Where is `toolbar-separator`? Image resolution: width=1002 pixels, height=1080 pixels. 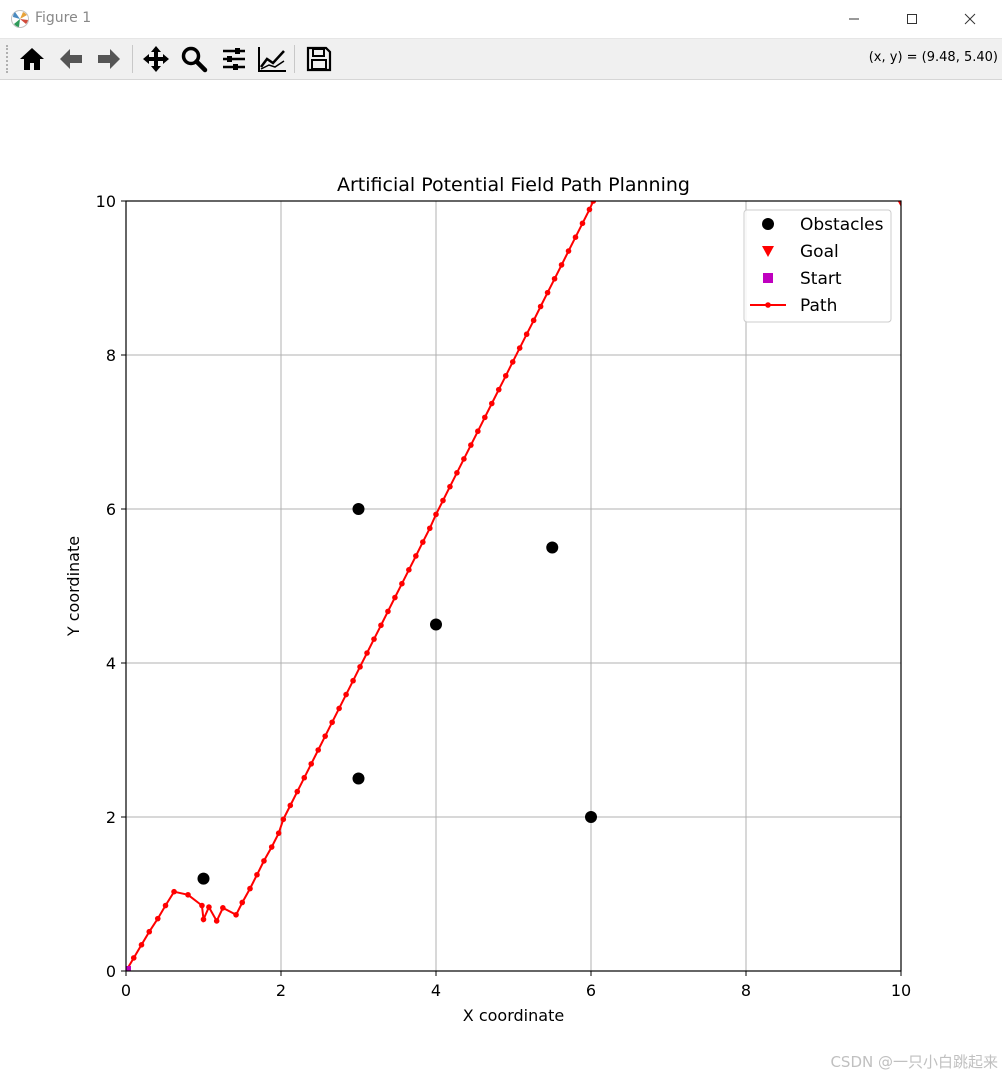
toolbar-separator is located at coordinates (294, 59).